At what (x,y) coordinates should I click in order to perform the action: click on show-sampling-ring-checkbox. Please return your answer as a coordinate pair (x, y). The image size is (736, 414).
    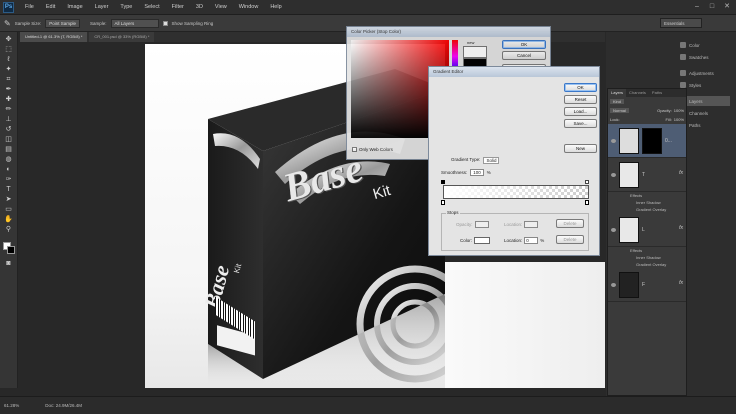
    Looking at the image, I should click on (165, 23).